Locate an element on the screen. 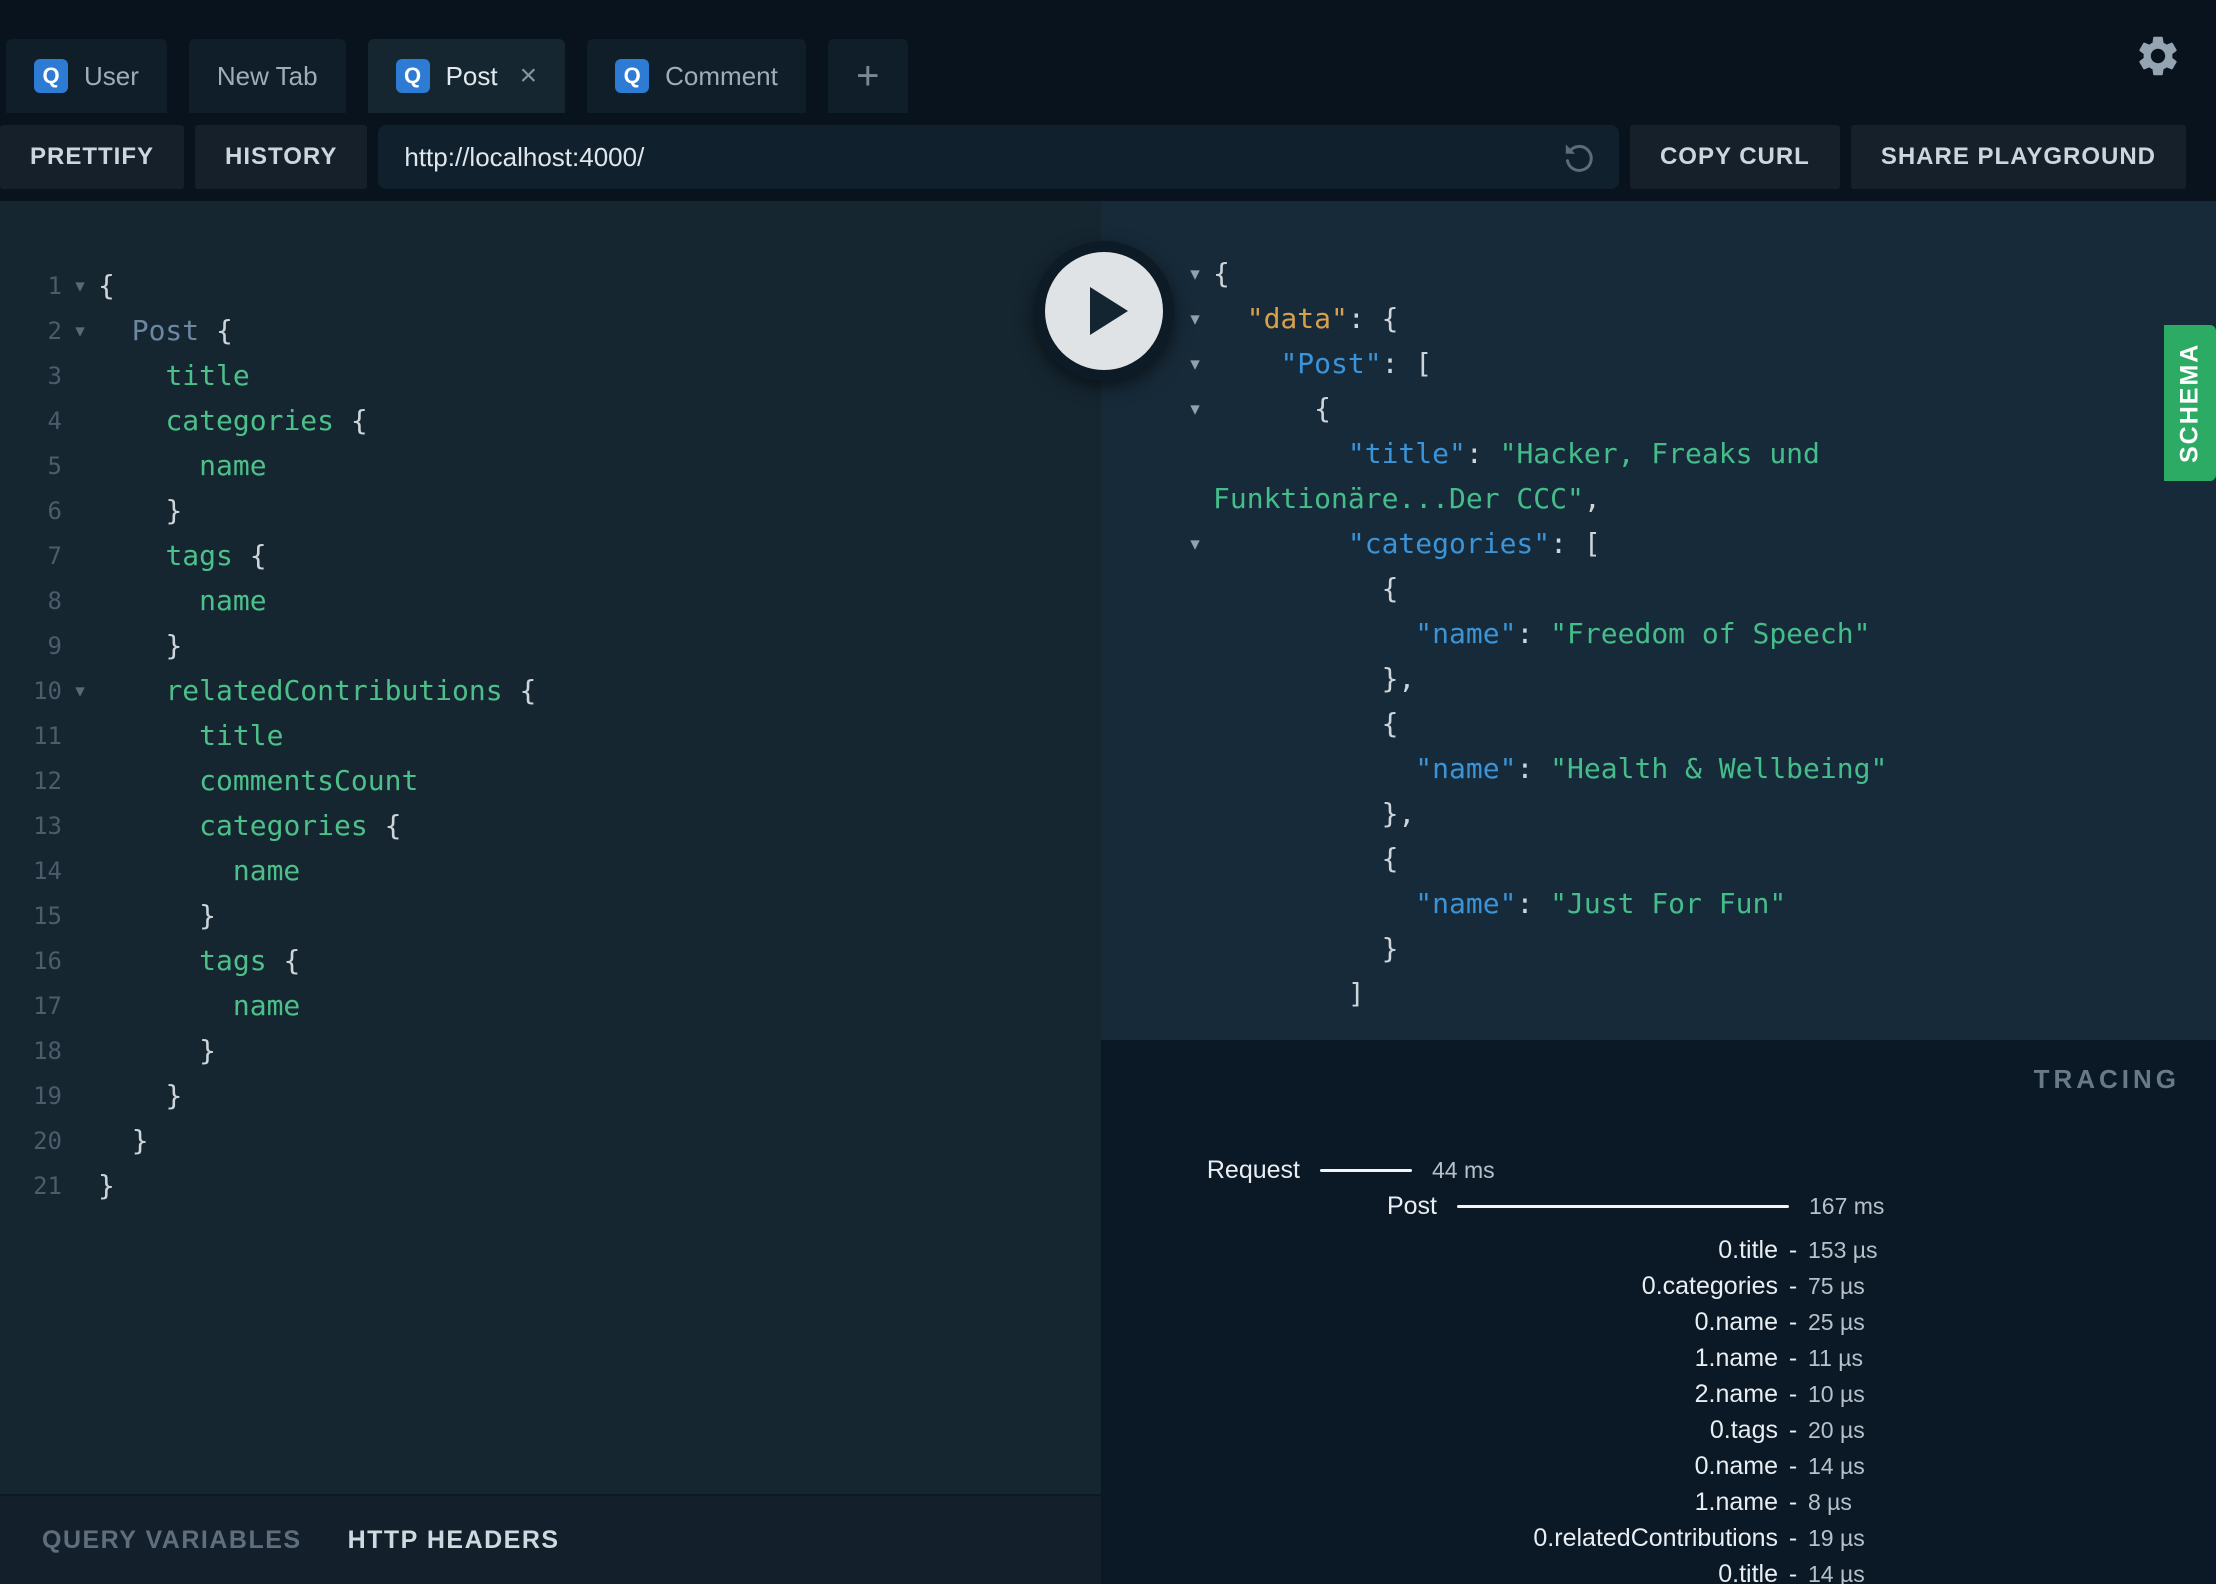 The image size is (2216, 1584). code-line: 6 } is located at coordinates (550, 510).